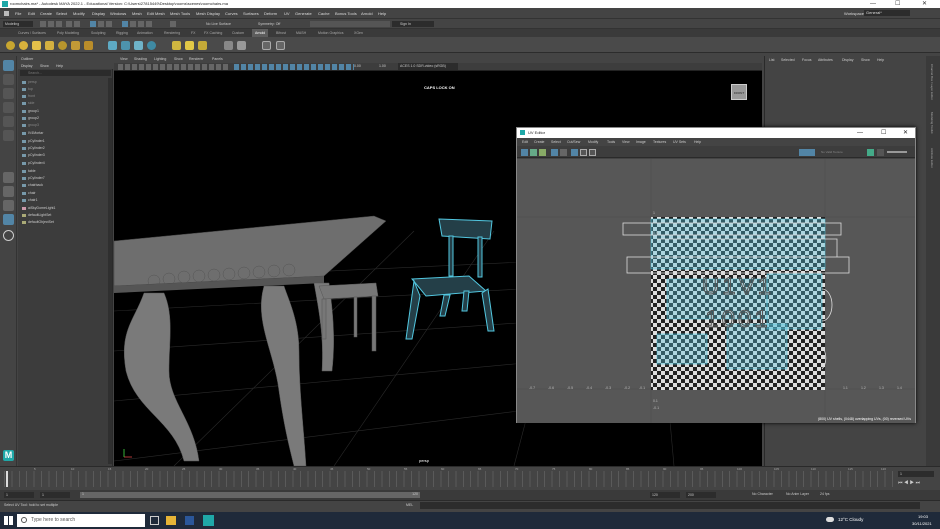 This screenshot has width=940, height=529. What do you see at coordinates (75, 45) in the screenshot?
I see `physical-sky-icon` at bounding box center [75, 45].